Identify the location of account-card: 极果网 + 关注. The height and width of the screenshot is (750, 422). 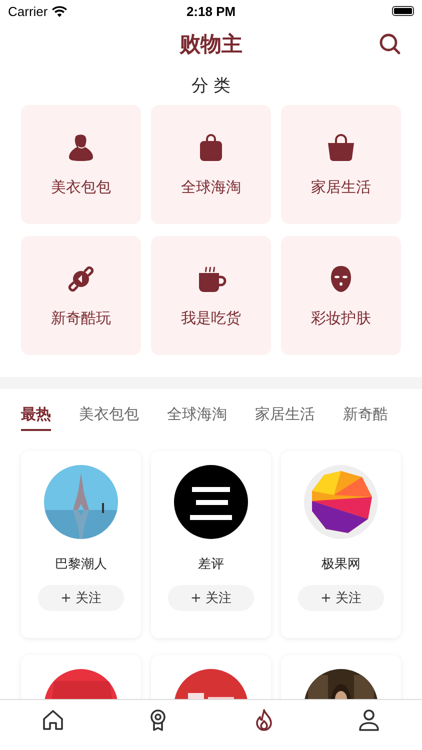
(341, 544).